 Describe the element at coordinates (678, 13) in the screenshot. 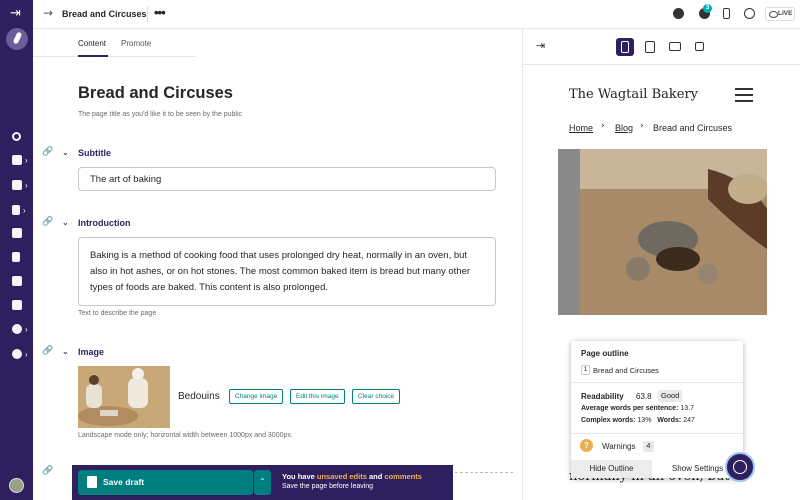

I see `info-icon` at that location.